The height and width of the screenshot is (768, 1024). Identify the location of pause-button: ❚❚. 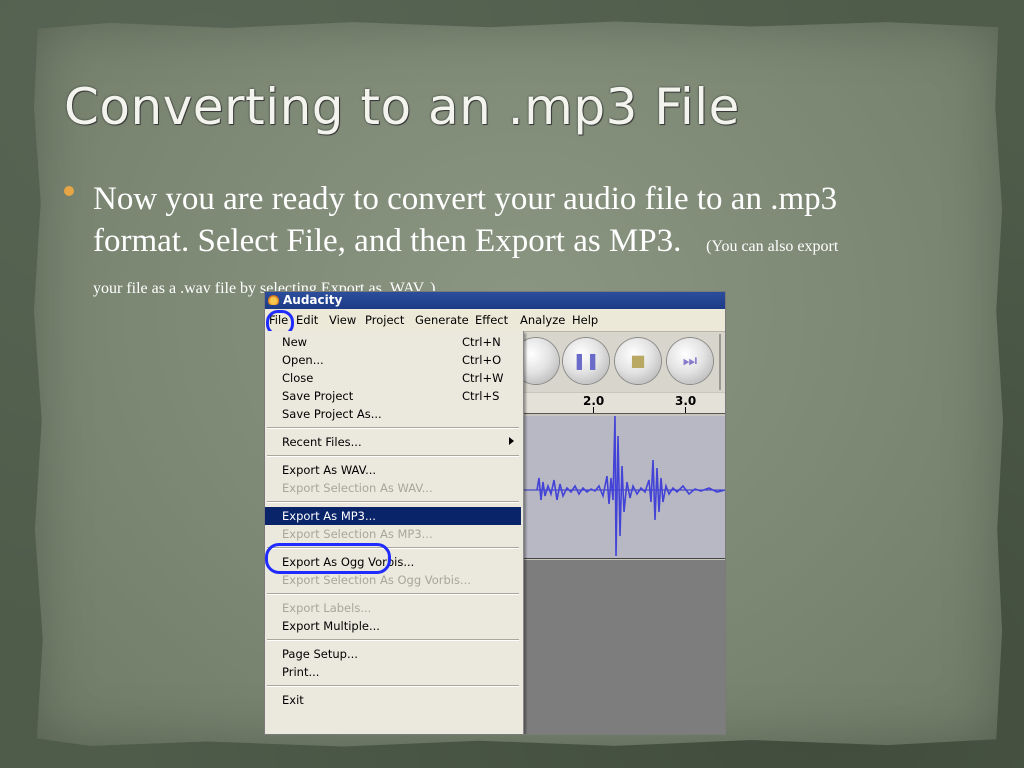
(586, 361).